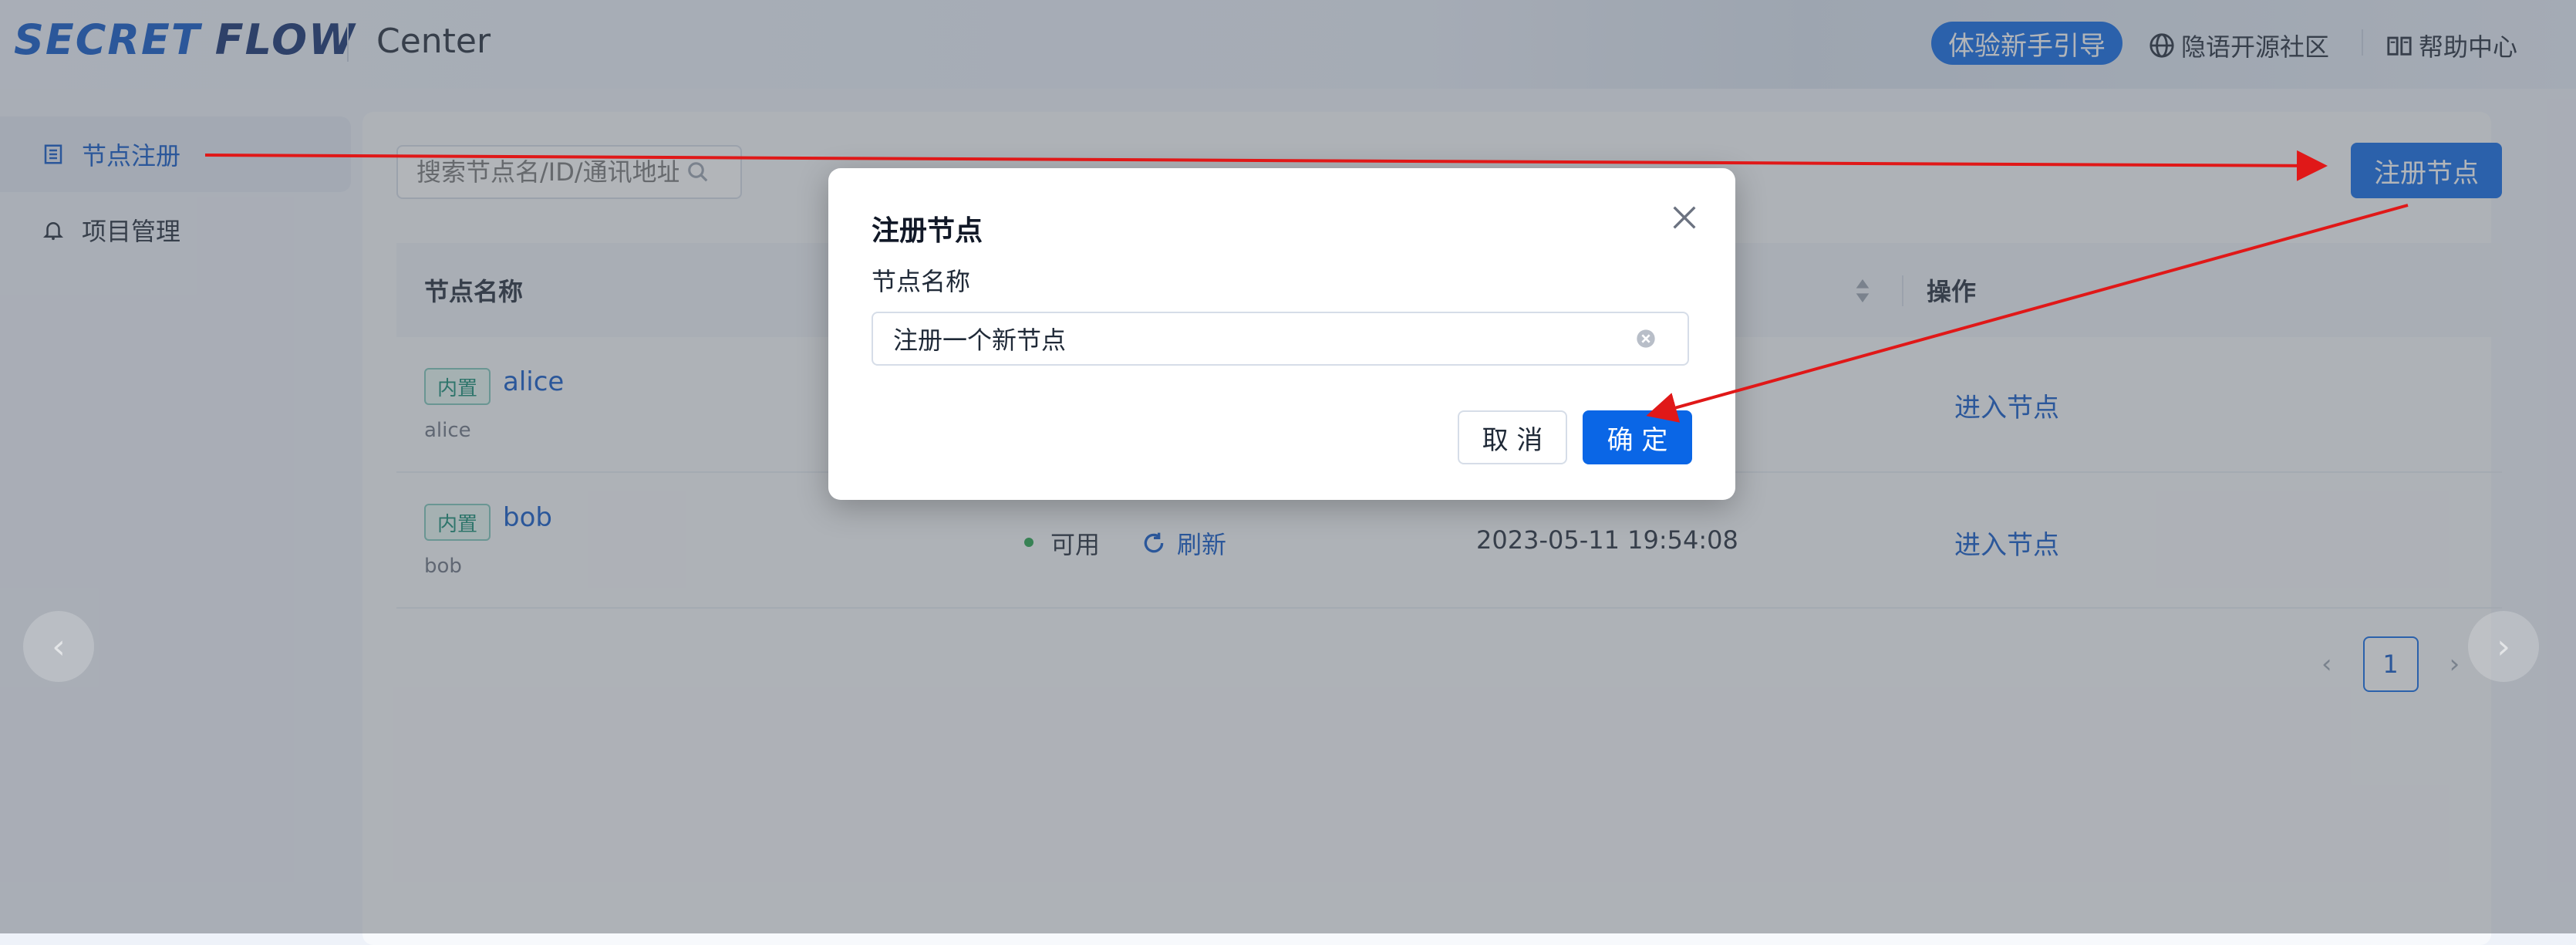 This screenshot has height=945, width=2576. I want to click on annotation-arrow-to-register-button, so click(1266, 165).